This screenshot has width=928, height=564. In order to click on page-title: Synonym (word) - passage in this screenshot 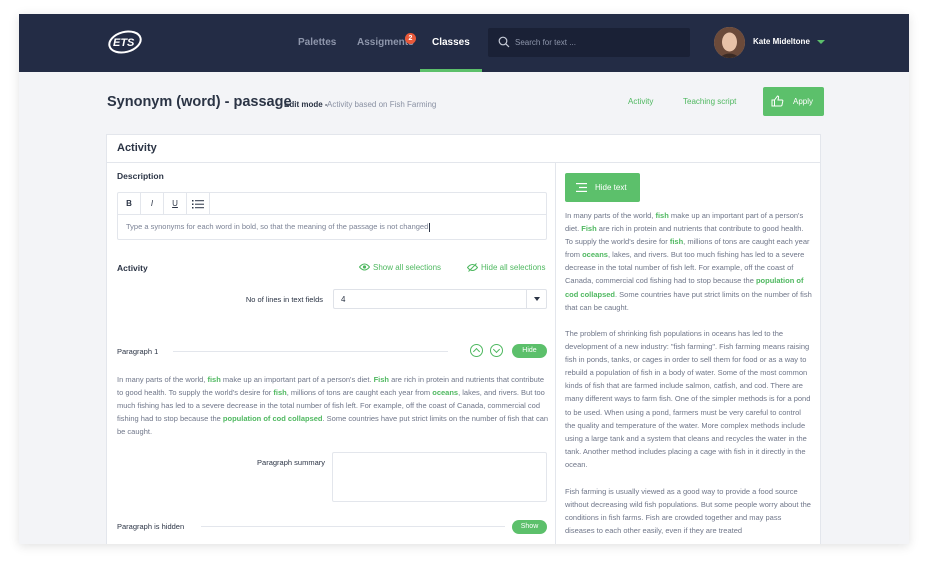, I will do `click(199, 102)`.